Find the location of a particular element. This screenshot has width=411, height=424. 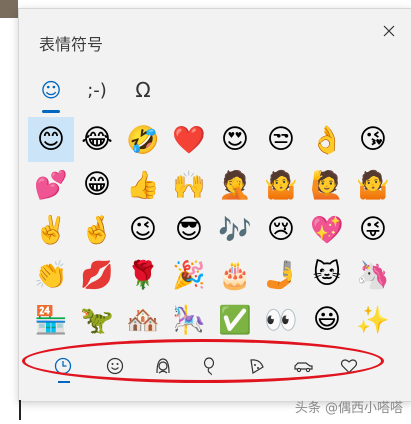

emoji-cell: 🎠 is located at coordinates (189, 319).